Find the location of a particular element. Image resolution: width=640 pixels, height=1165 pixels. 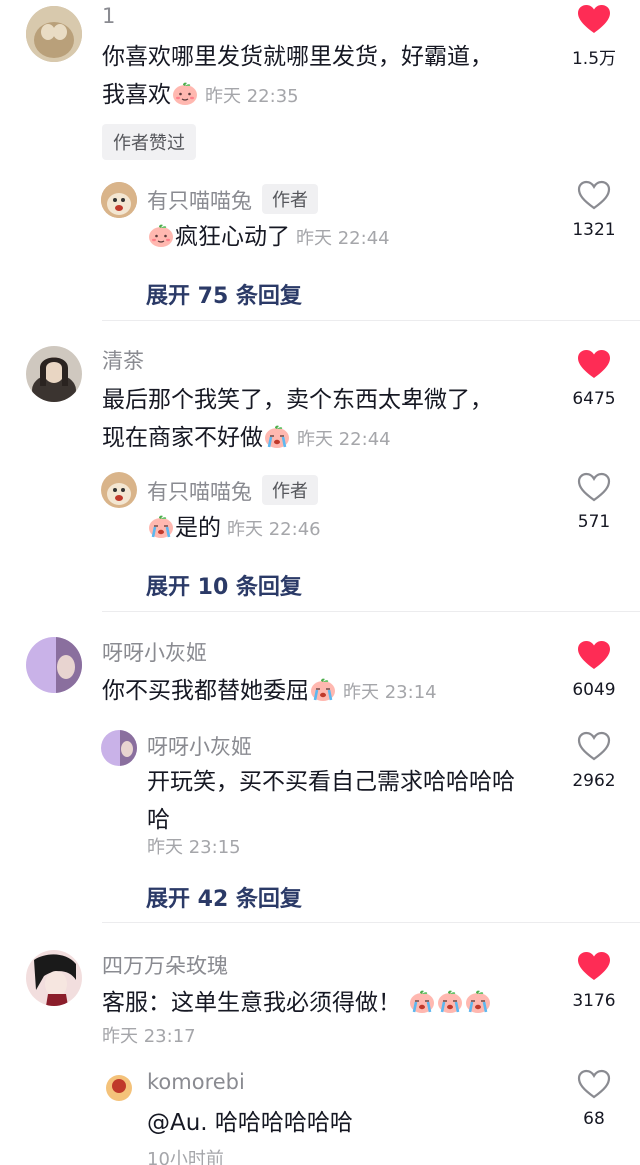

like-button: 2962 is located at coordinates (594, 761).